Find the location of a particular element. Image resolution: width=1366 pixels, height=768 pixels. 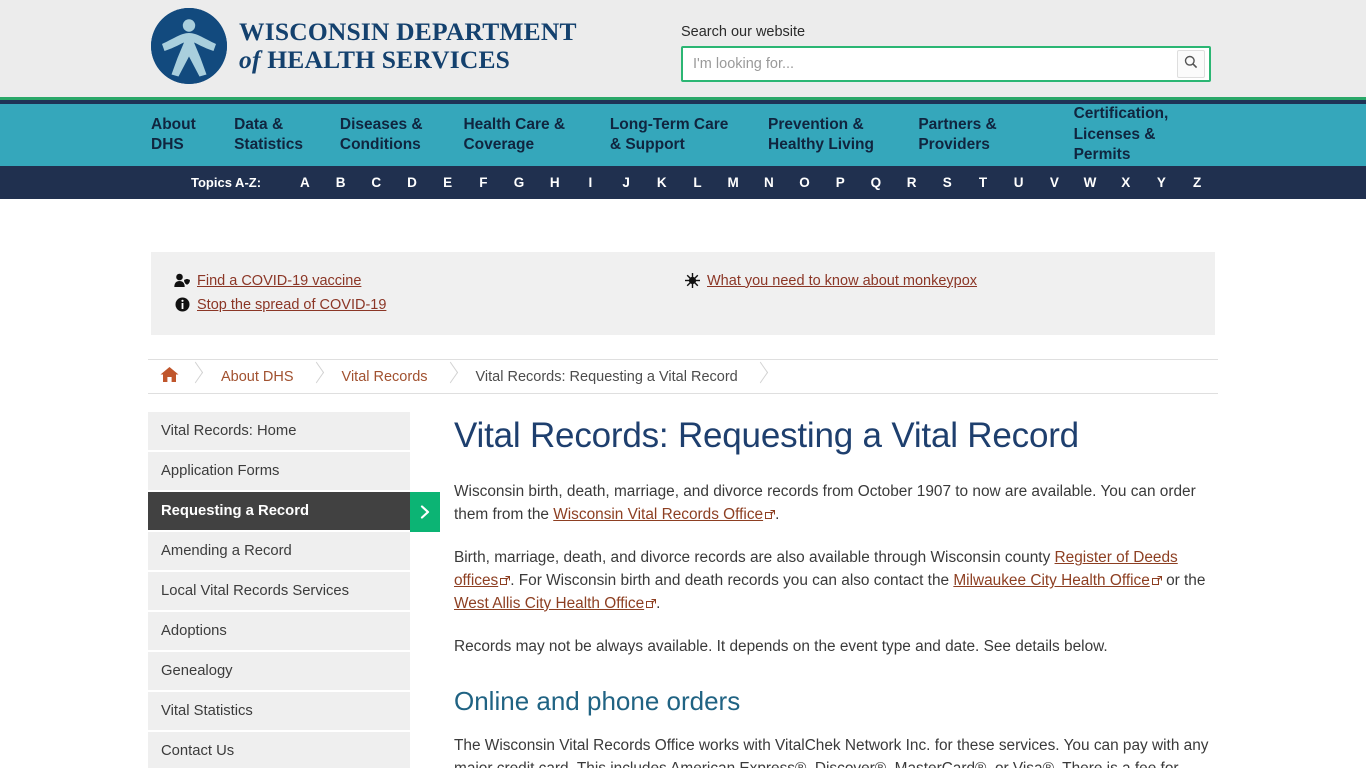

page-title: Vital Records: Requesting a Vital Record is located at coordinates (766, 435).